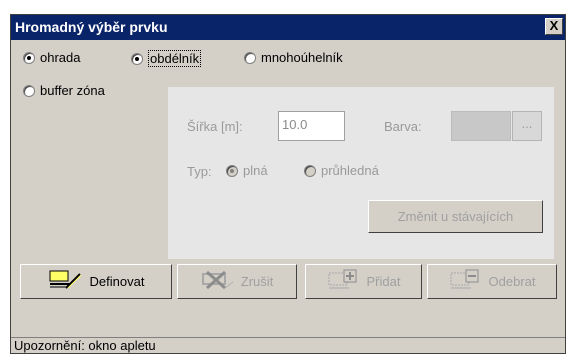  What do you see at coordinates (481, 126) in the screenshot?
I see `color-swatch` at bounding box center [481, 126].